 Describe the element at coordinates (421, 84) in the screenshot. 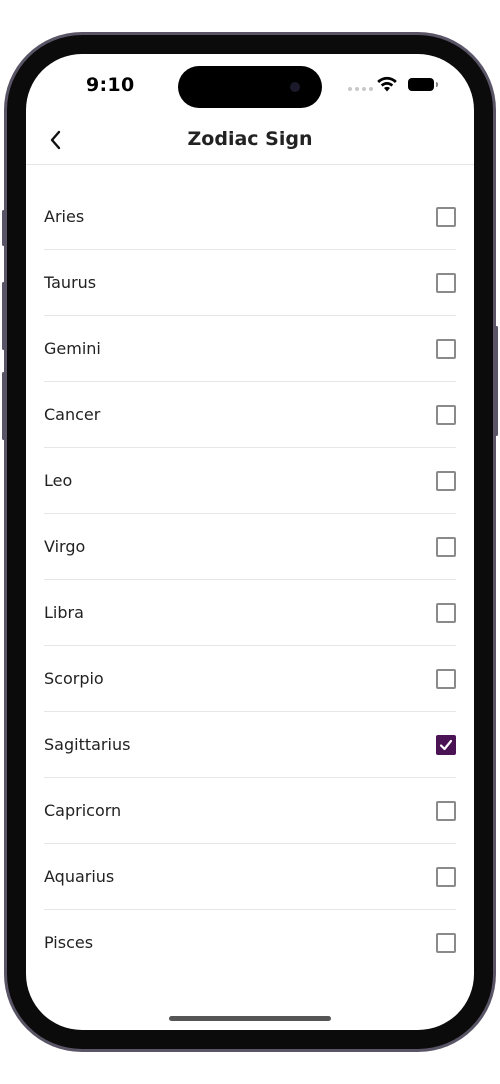

I see `battery-icon` at that location.